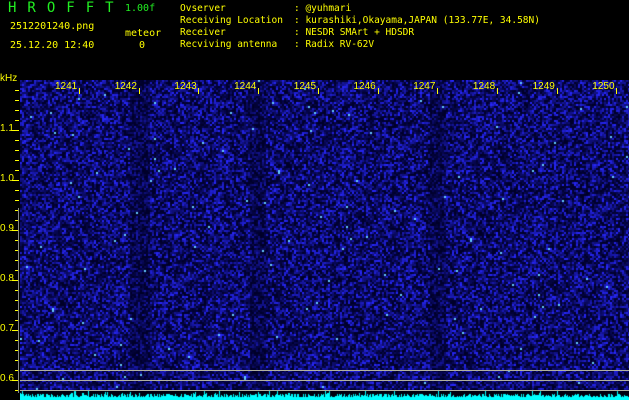  What do you see at coordinates (203, 32) in the screenshot?
I see `info-label: Receiver` at bounding box center [203, 32].